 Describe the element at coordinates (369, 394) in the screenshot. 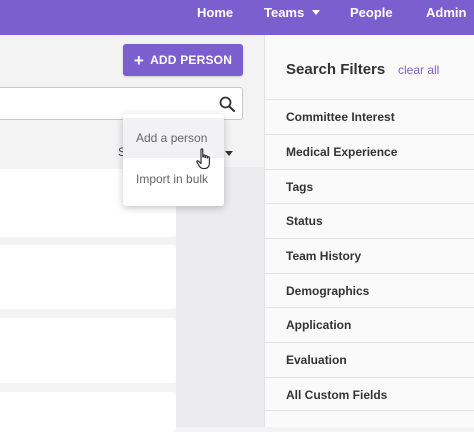

I see `filter-all-custom-fields: All Custom Fields` at that location.